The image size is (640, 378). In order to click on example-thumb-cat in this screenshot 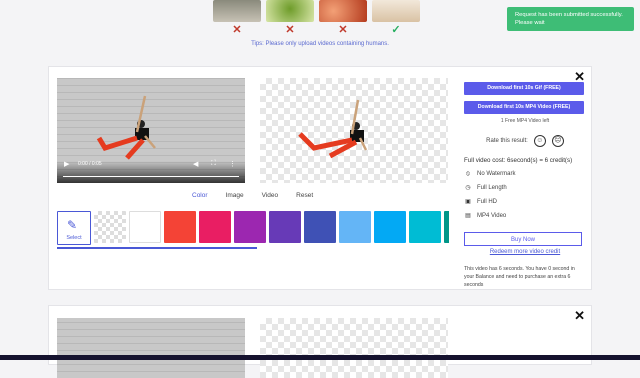, I will do `click(237, 11)`.